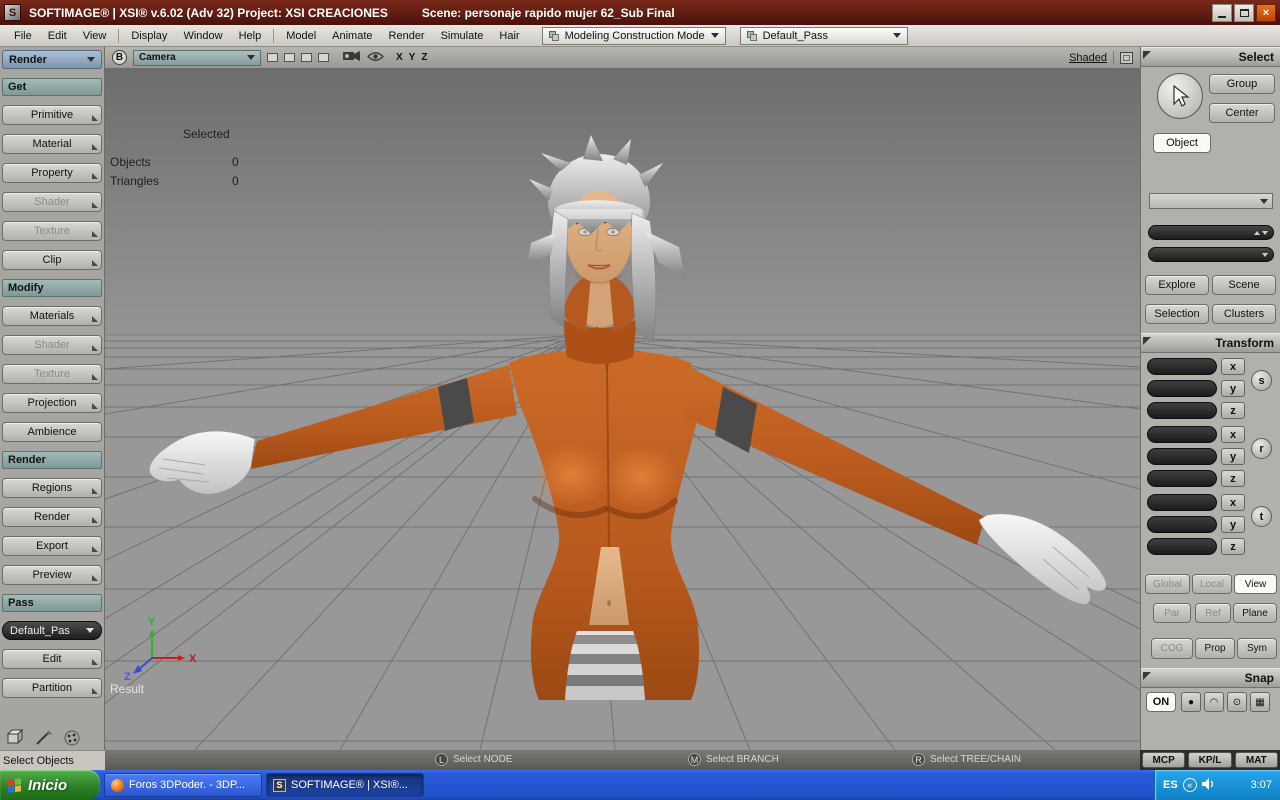 The width and height of the screenshot is (1280, 800). Describe the element at coordinates (1233, 388) in the screenshot. I see `scale-y-button: y` at that location.